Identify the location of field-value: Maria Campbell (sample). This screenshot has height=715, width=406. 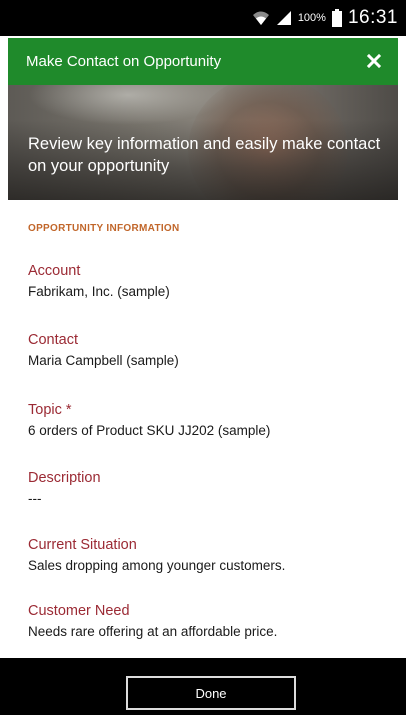
(103, 360).